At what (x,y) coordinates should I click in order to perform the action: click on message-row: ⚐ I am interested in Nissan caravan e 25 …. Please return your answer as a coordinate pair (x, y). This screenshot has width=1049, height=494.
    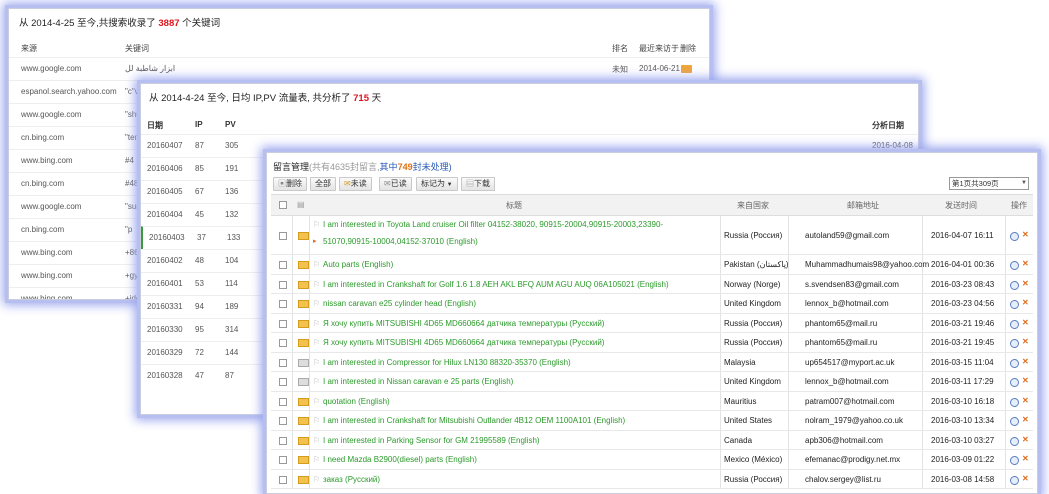
    Looking at the image, I should click on (652, 382).